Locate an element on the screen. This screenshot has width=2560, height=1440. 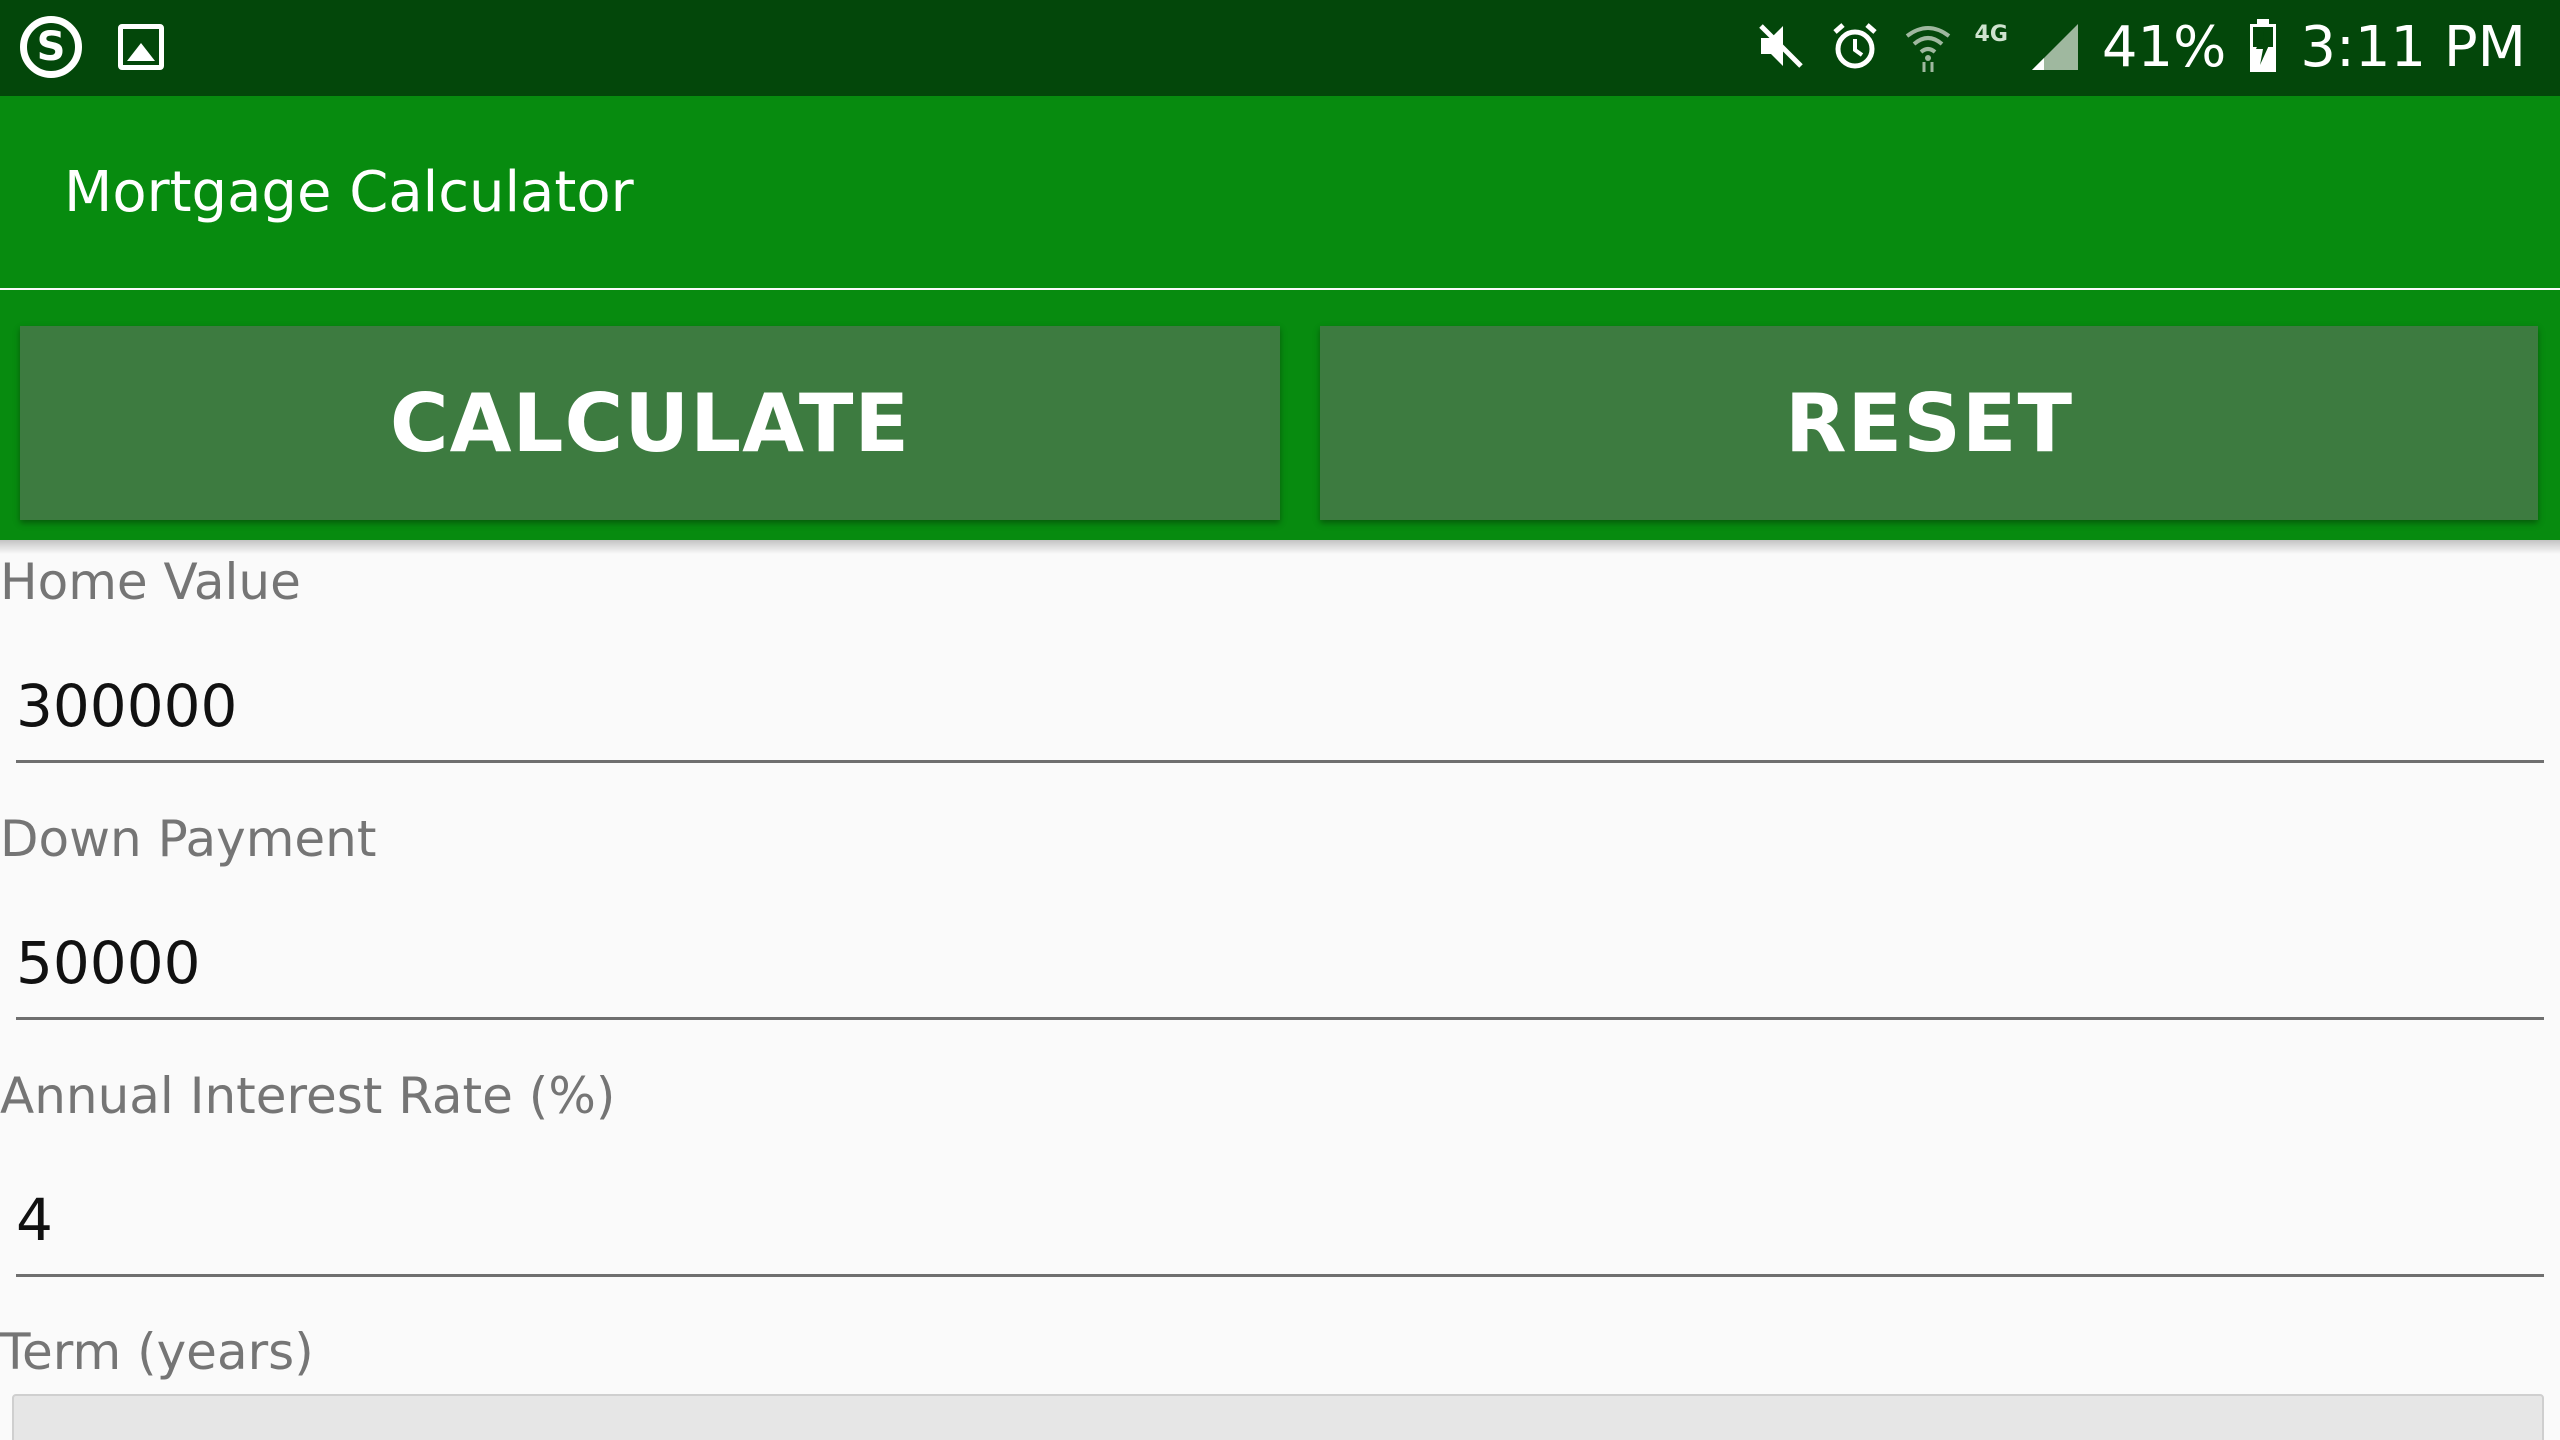
system-icons: 4G 41% 3:11 PM is located at coordinates (2140, 48).